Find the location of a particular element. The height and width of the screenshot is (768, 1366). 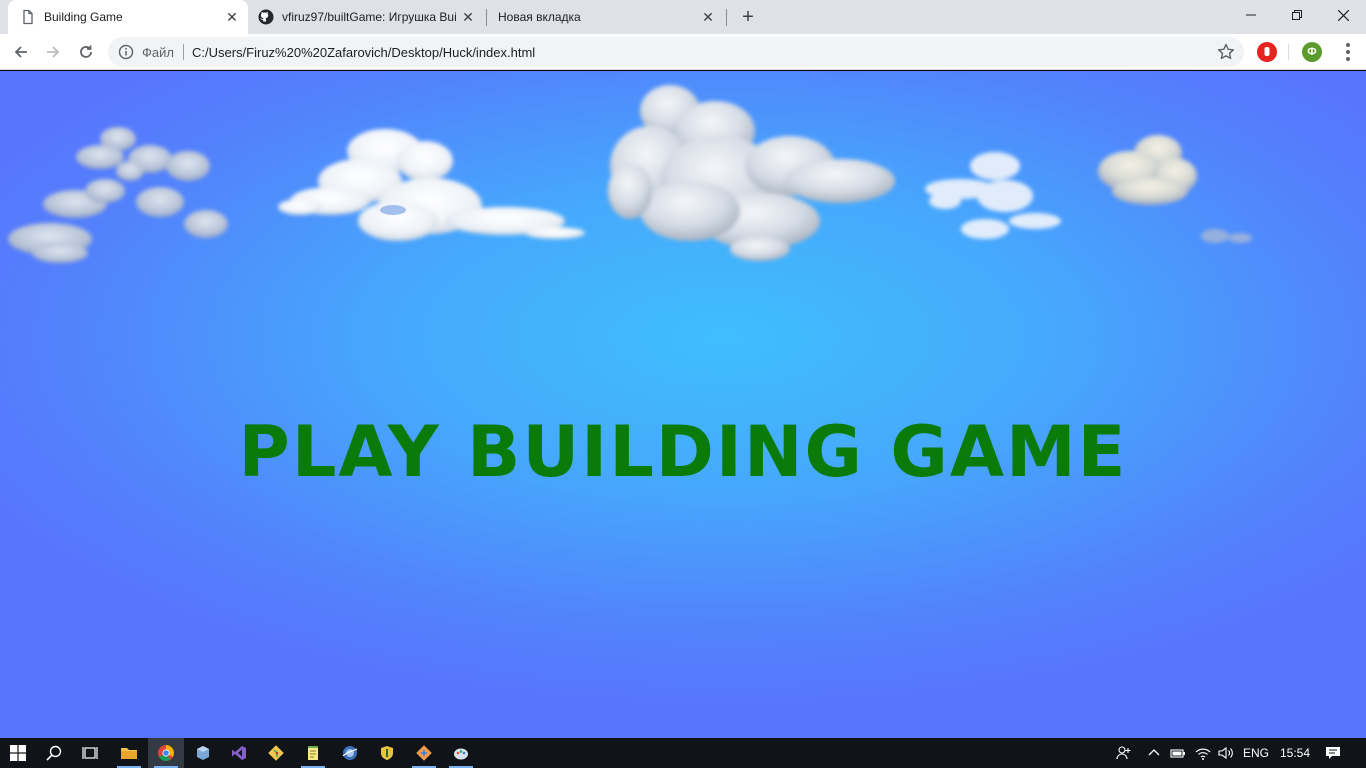

taskbar-cube-app is located at coordinates (203, 753).